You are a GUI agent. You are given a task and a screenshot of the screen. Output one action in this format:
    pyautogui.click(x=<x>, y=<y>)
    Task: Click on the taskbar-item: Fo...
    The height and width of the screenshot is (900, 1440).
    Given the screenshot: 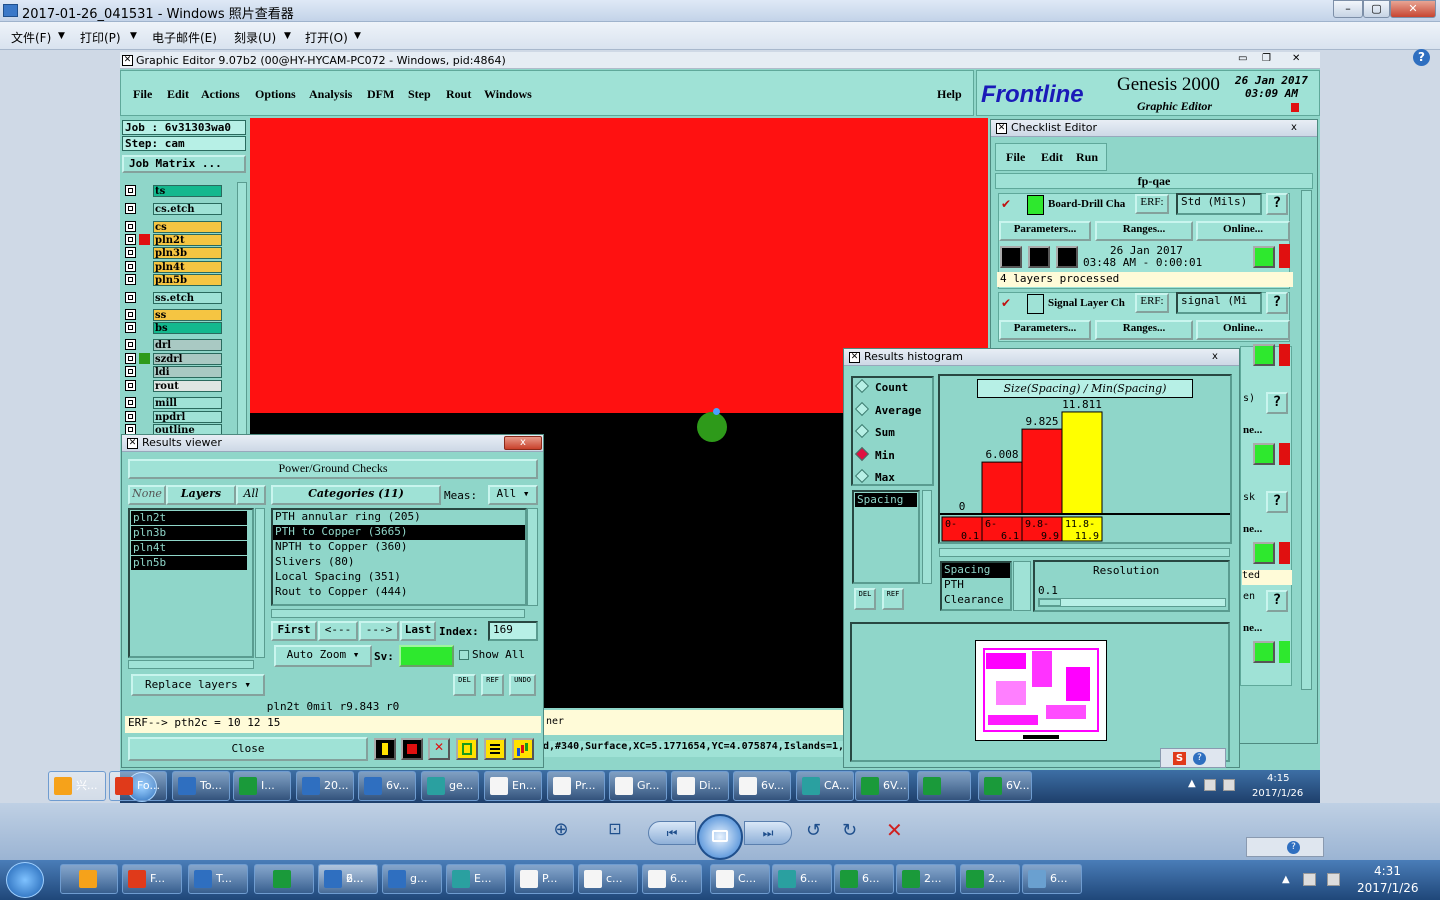 What is the action you would take?
    pyautogui.click(x=138, y=786)
    